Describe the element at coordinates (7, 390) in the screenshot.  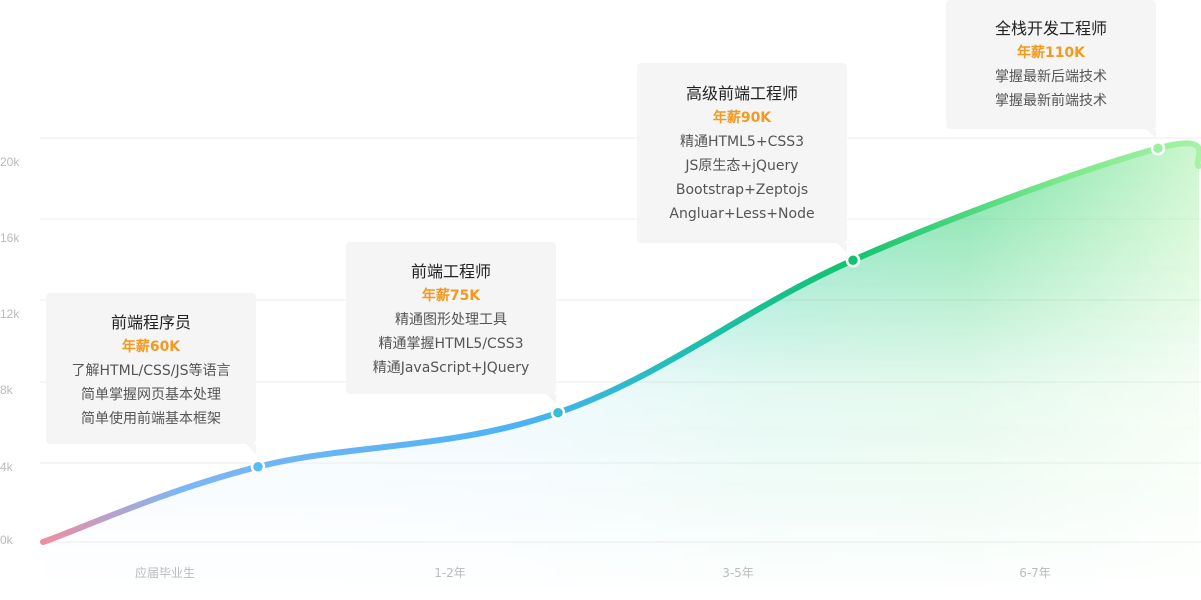
I see `y-tick-label: 8k` at that location.